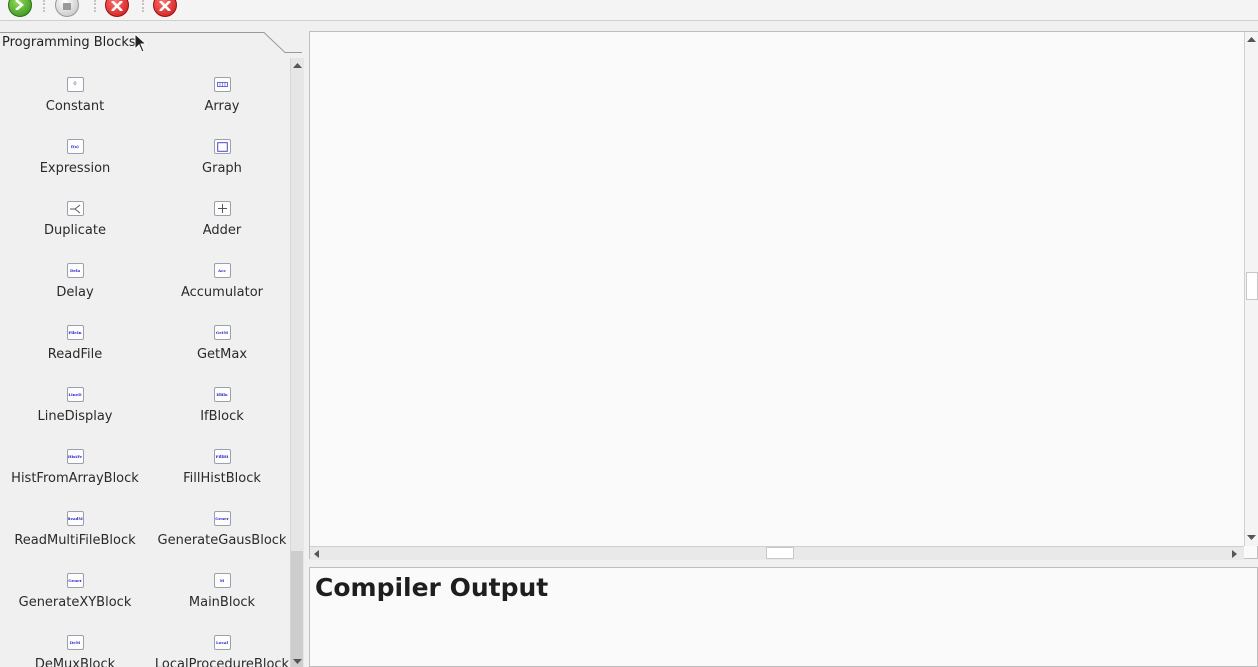 The width and height of the screenshot is (1258, 667). I want to click on palette-block-read-multi-file-block: ReadM ReadMultiFileBlock, so click(75, 542).